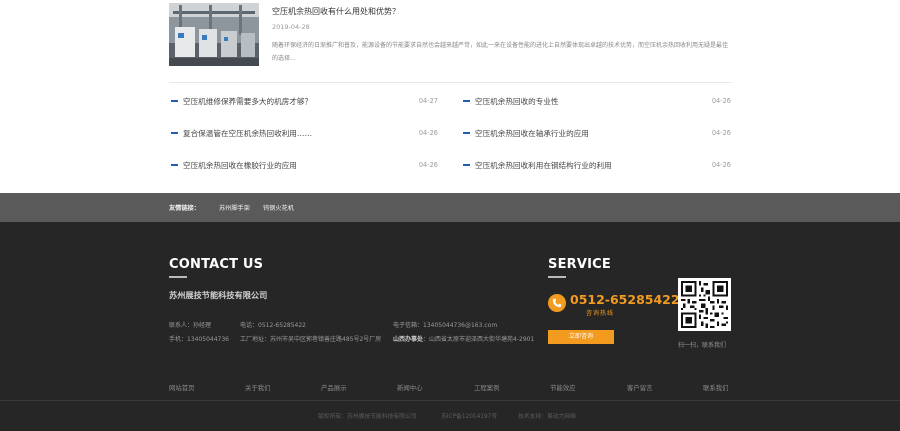 This screenshot has height=431, width=900. Describe the element at coordinates (216, 264) in the screenshot. I see `contact-heading: CONTACT US` at that location.